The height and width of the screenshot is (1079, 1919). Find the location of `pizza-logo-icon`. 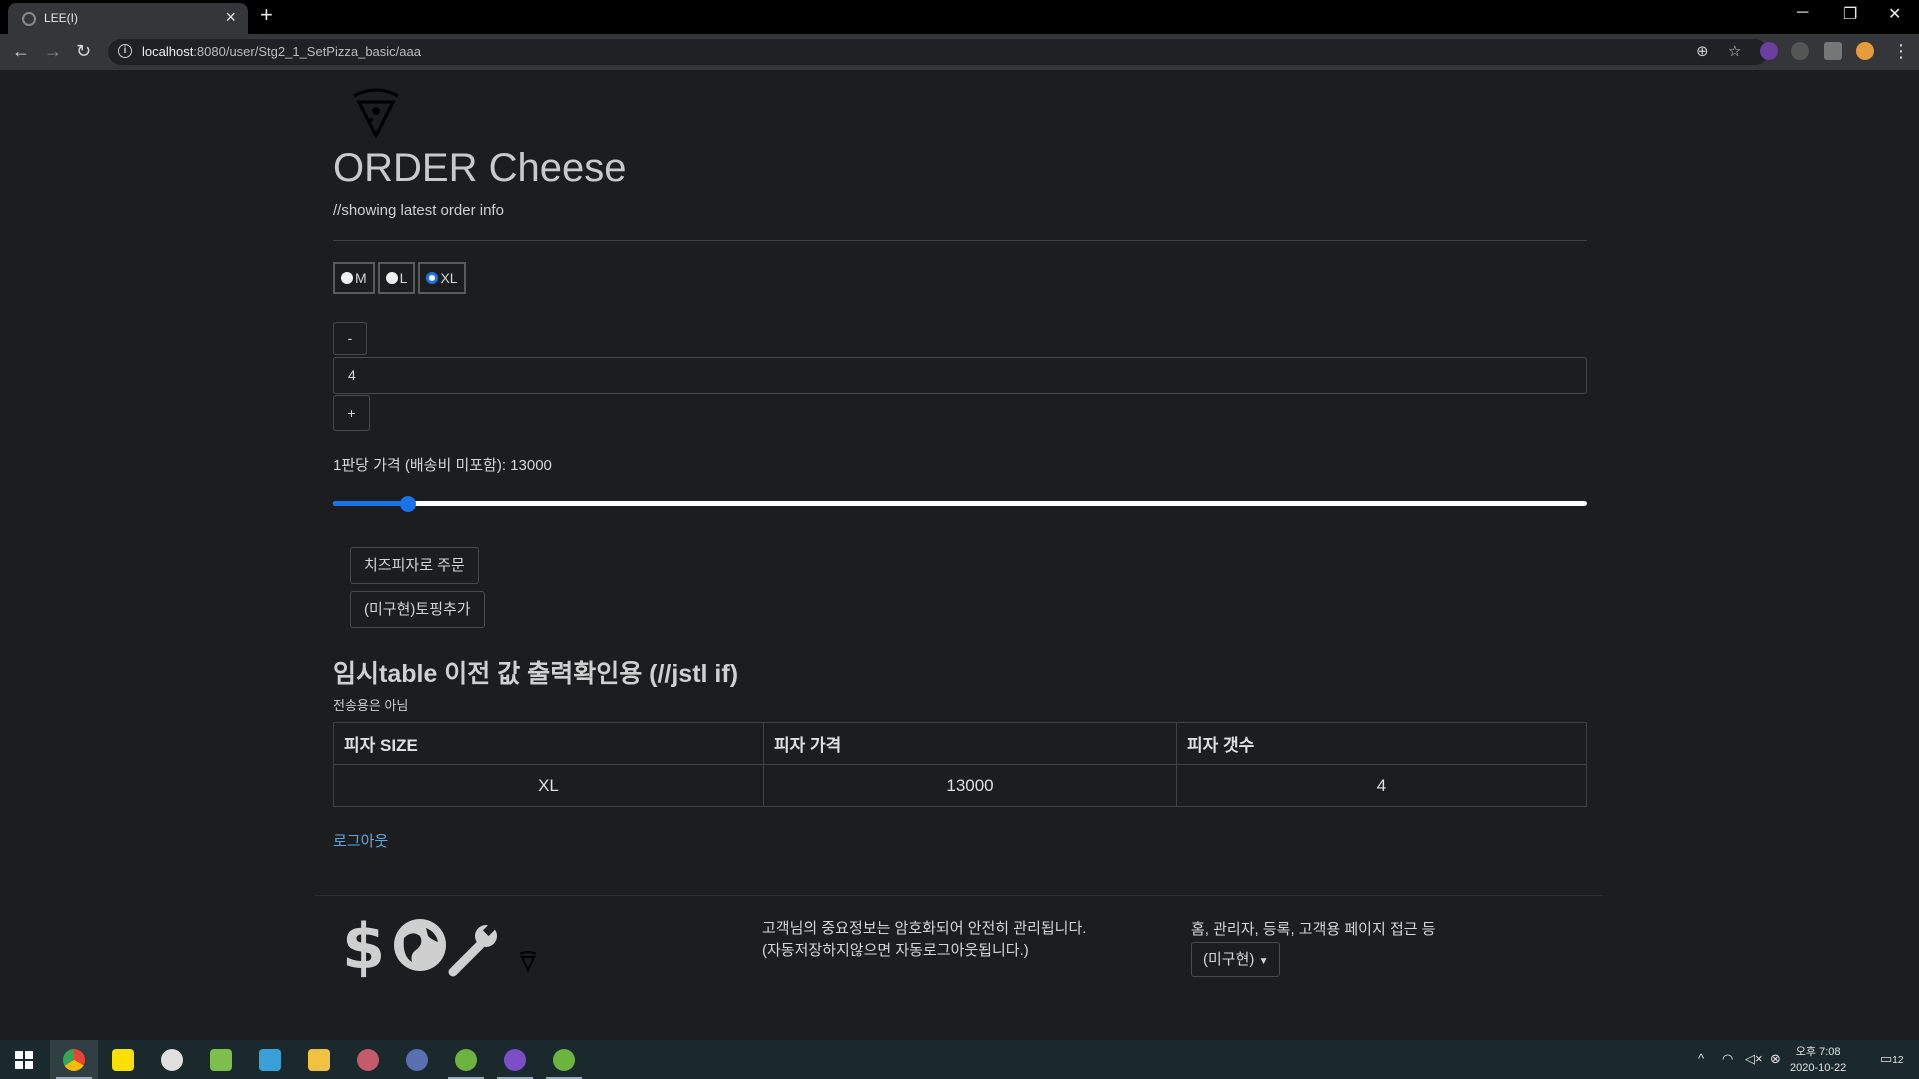

pizza-logo-icon is located at coordinates (376, 113).